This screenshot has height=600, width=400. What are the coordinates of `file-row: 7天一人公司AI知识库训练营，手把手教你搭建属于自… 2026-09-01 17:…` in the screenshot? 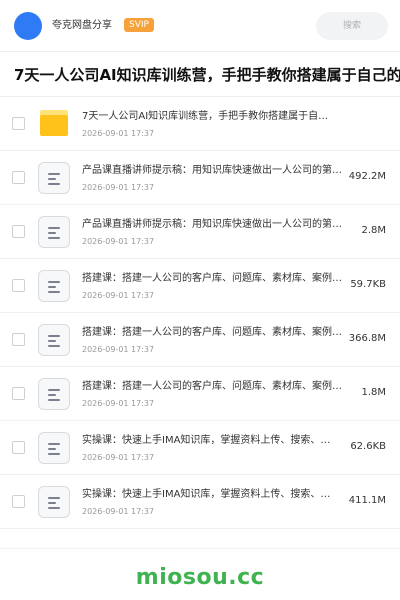 It's located at (200, 124).